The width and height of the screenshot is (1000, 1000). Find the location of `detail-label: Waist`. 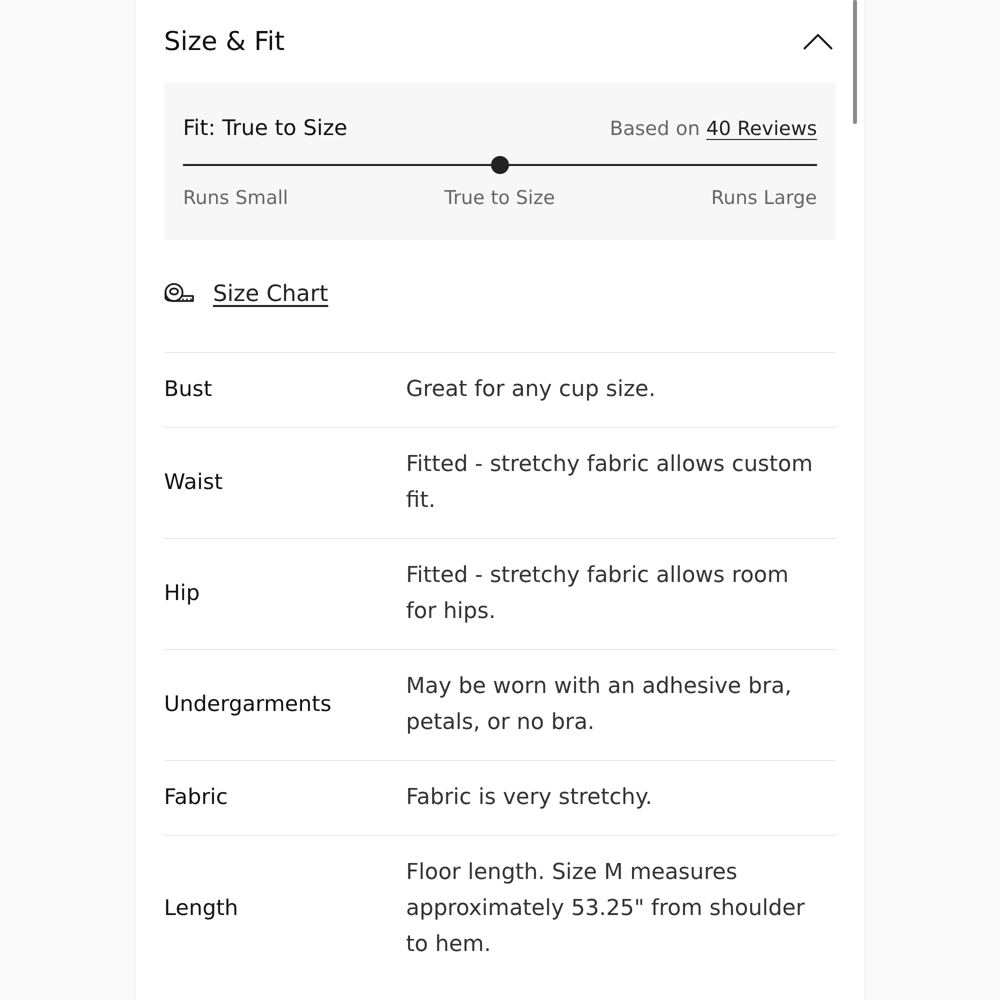

detail-label: Waist is located at coordinates (194, 483).